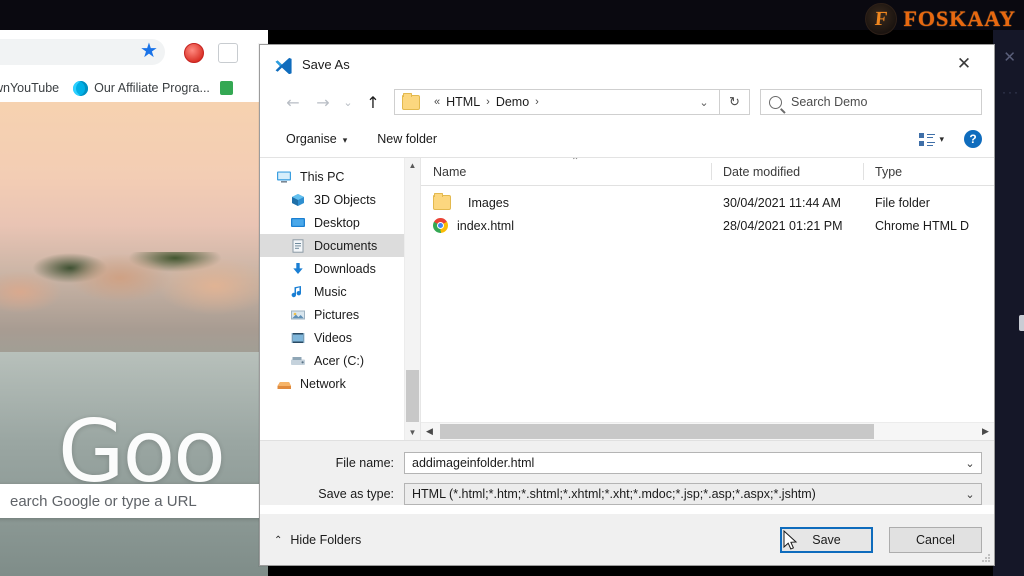 The width and height of the screenshot is (1024, 576). I want to click on sidebar-item-documents: Documents, so click(340, 245).